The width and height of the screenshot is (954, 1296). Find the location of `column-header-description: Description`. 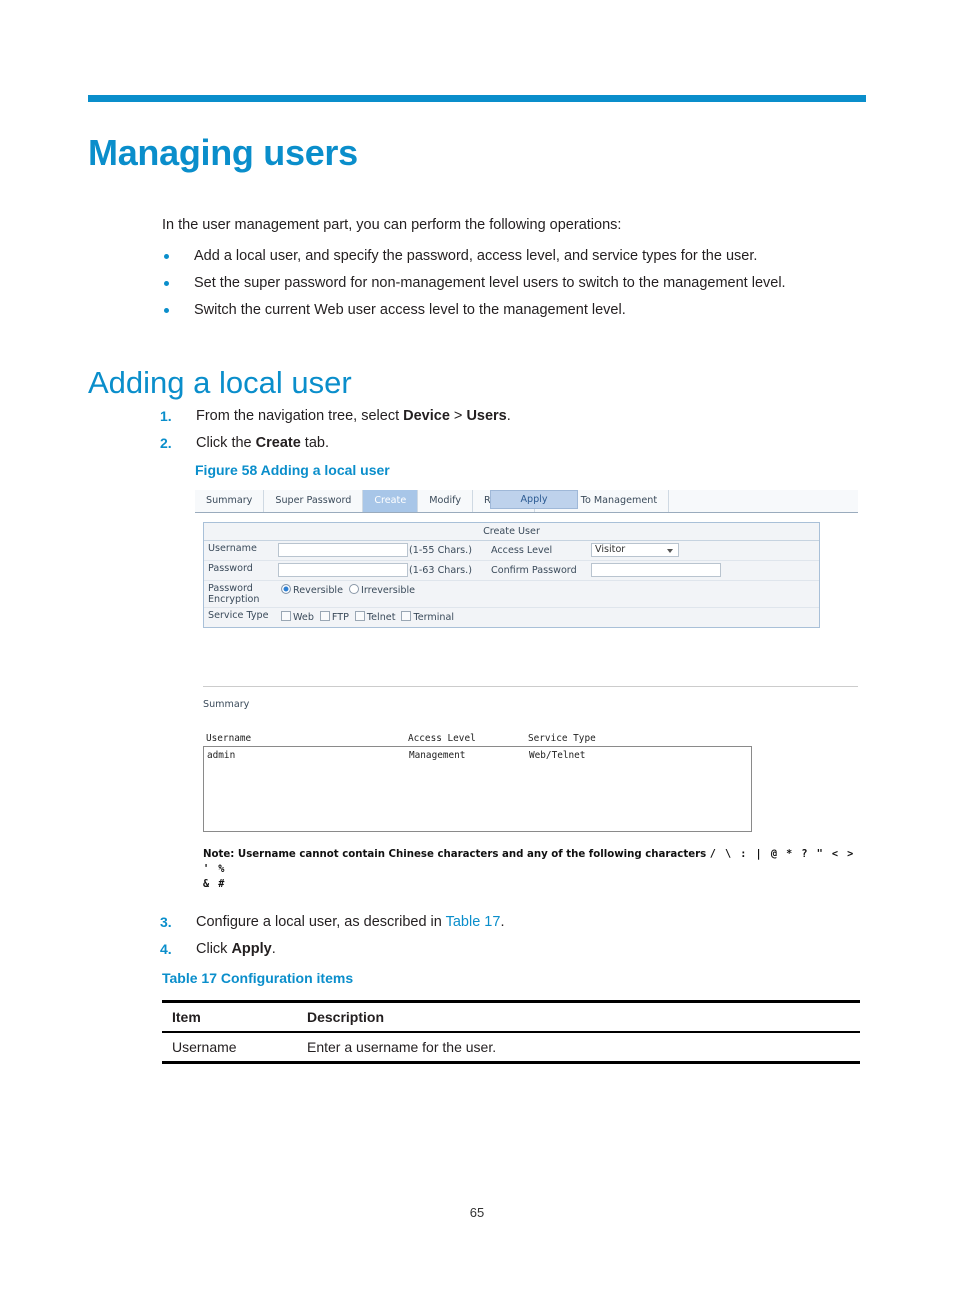

column-header-description: Description is located at coordinates (346, 1017).